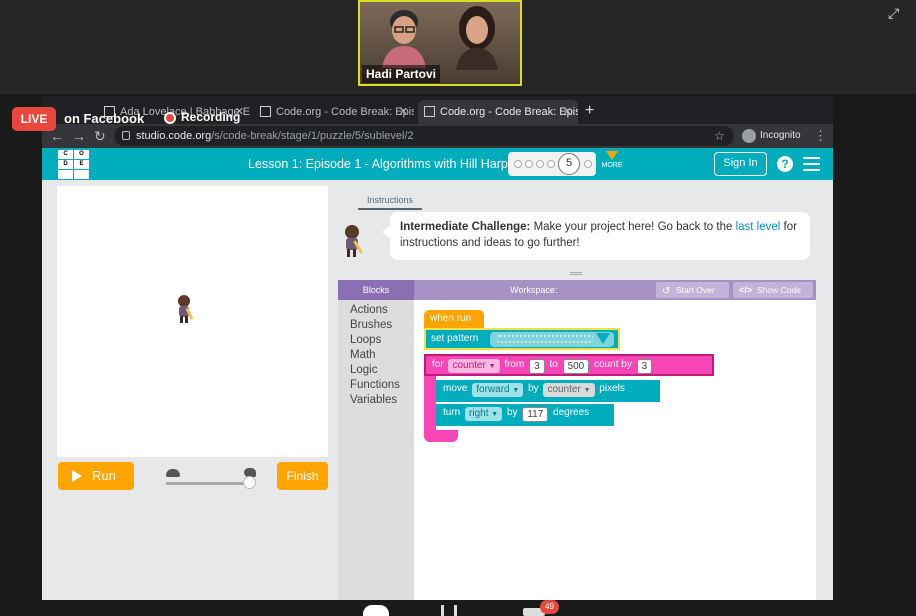  Describe the element at coordinates (455, 388) in the screenshot. I see `move-label: move` at that location.